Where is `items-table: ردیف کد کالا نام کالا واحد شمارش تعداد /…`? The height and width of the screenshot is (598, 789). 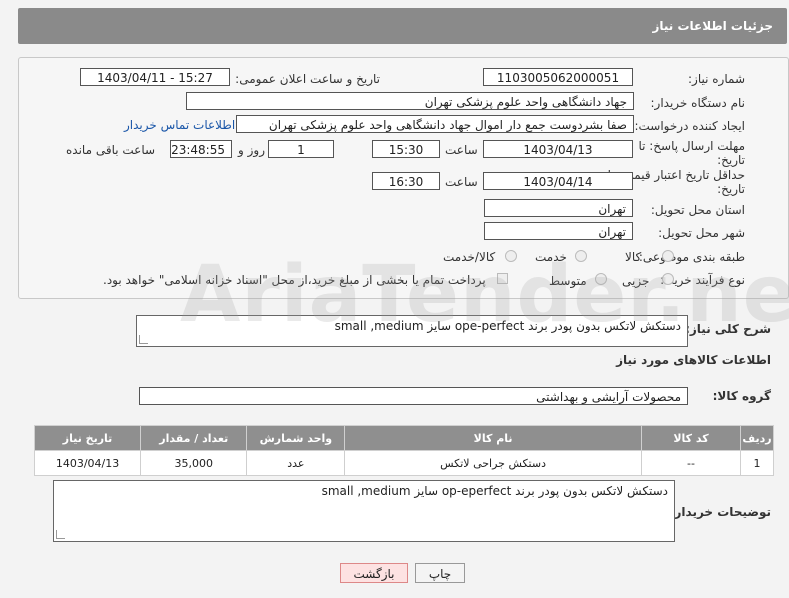 items-table: ردیف کد کالا نام کالا واحد شمارش تعداد /… is located at coordinates (403, 450).